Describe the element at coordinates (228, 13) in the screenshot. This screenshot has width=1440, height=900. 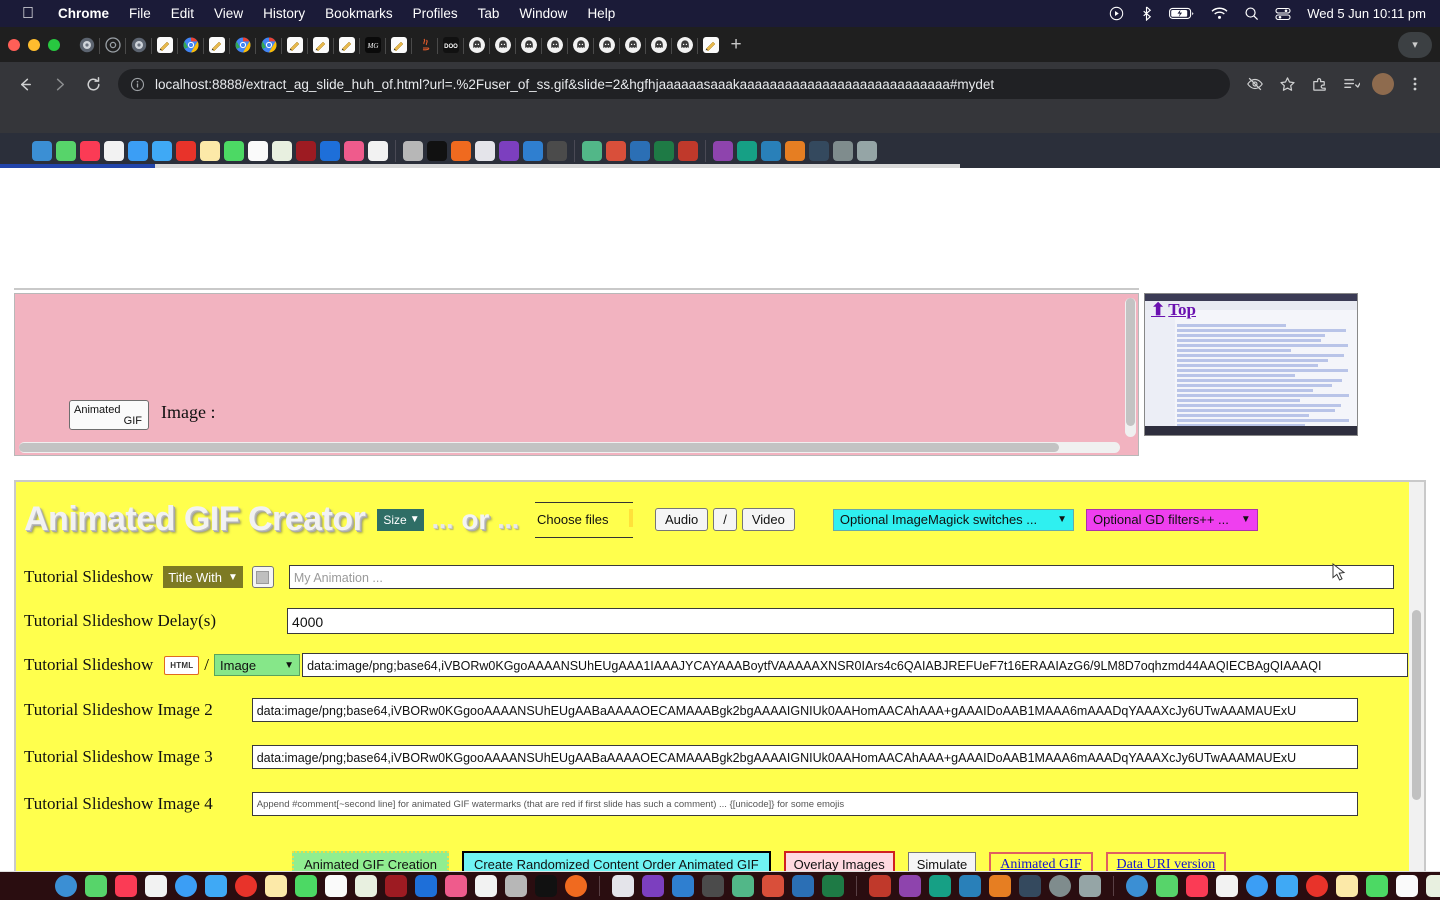
I see `menu-item-view: View` at that location.